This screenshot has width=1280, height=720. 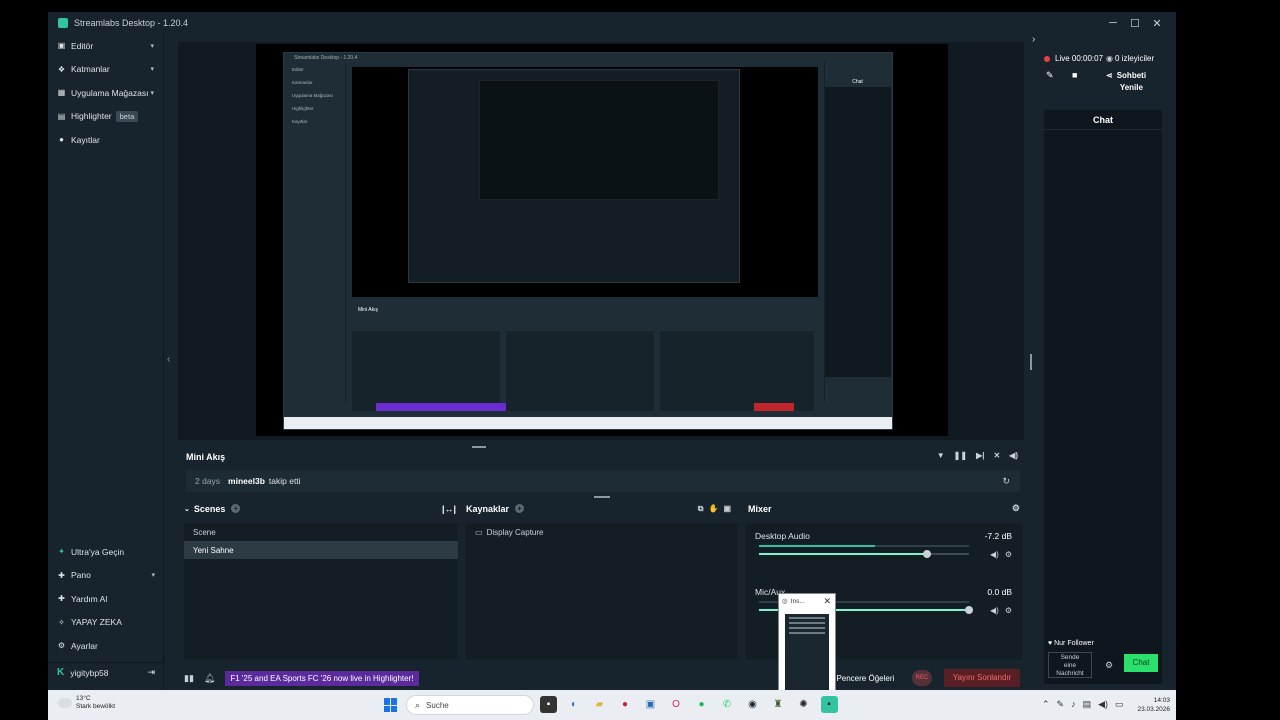 I want to click on heart-icon: ♥, so click(x=1050, y=643).